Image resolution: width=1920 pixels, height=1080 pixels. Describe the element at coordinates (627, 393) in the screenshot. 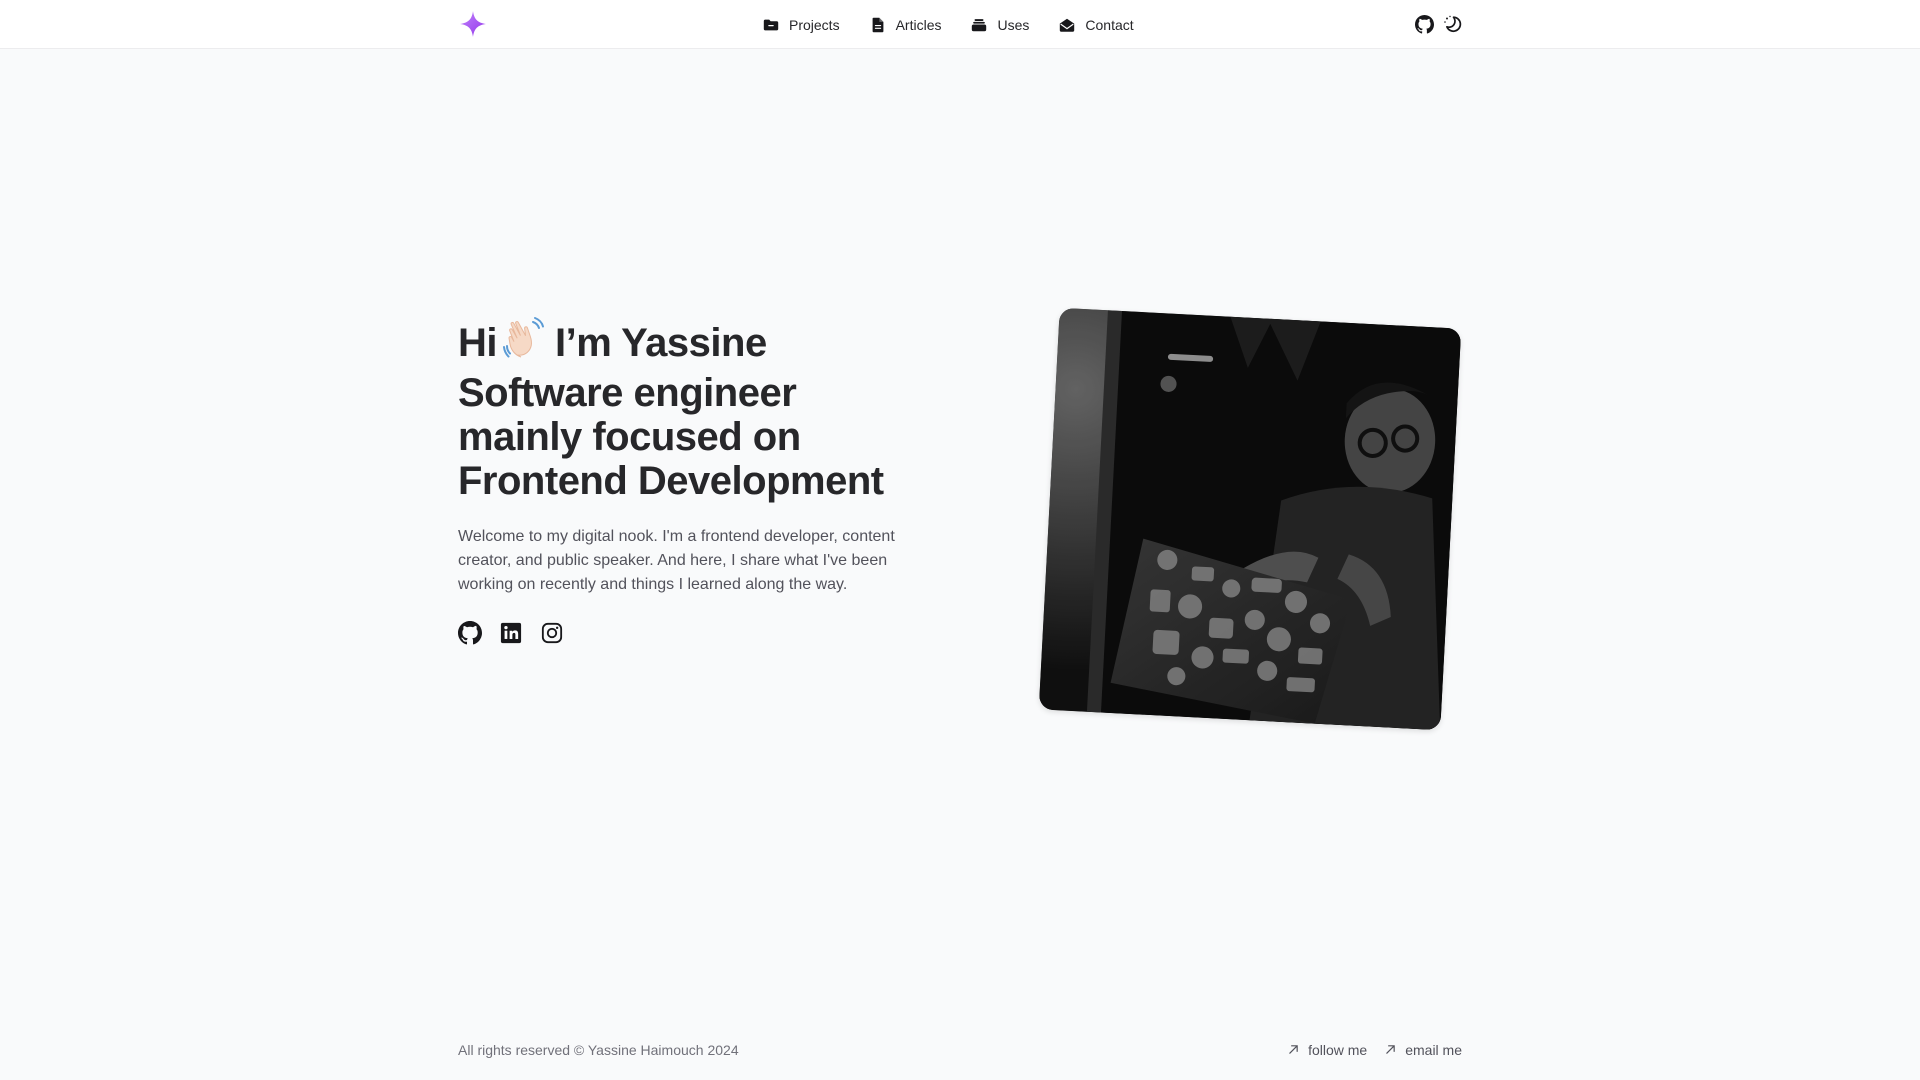

I see `headline-line-2: Software engineer` at that location.